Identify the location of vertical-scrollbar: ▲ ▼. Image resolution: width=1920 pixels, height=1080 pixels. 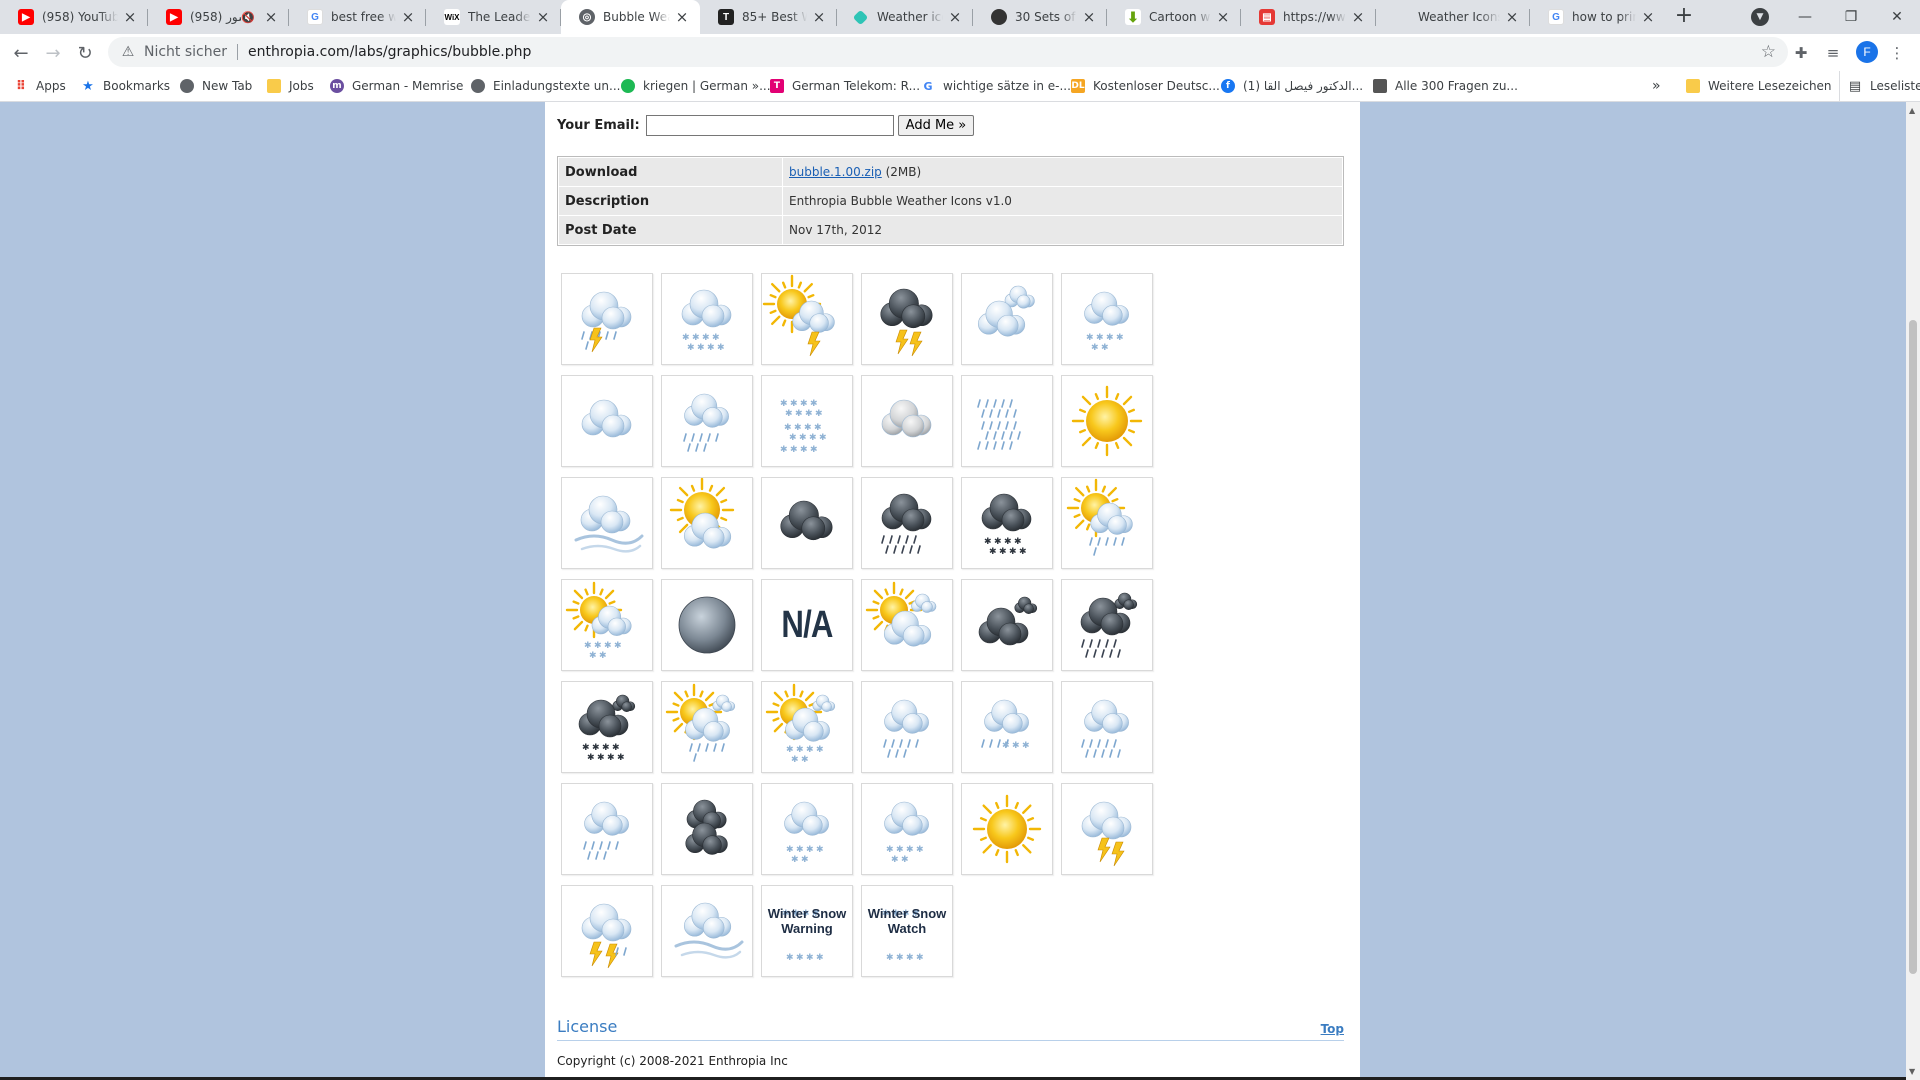
(1913, 591).